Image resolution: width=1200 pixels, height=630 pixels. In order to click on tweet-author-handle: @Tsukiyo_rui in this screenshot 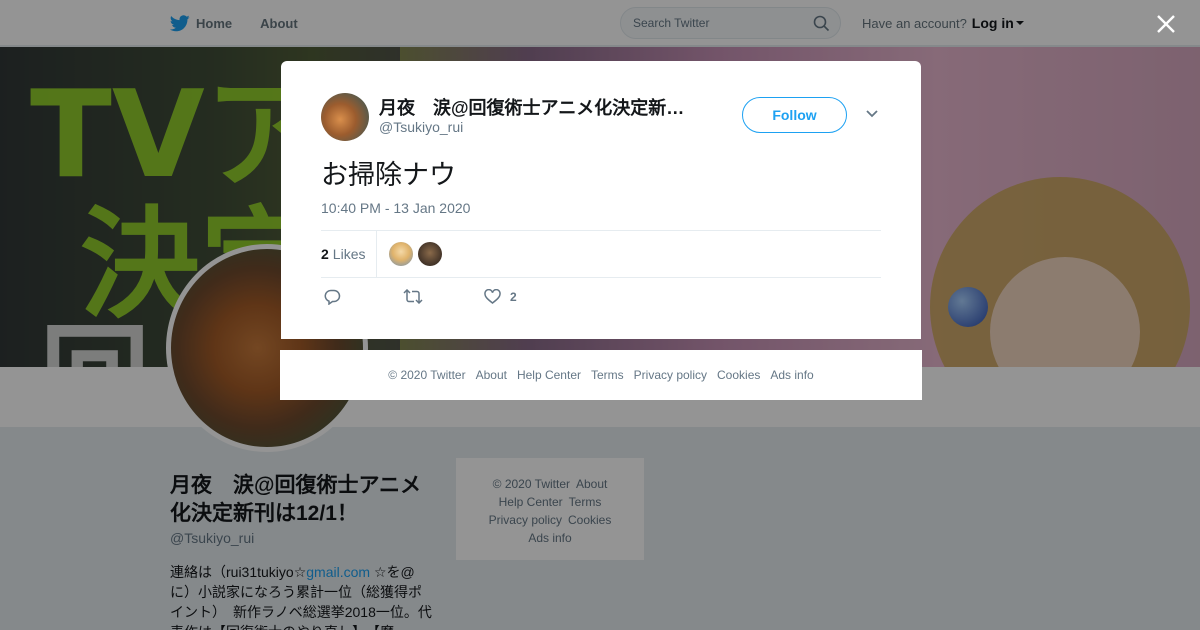, I will do `click(421, 127)`.